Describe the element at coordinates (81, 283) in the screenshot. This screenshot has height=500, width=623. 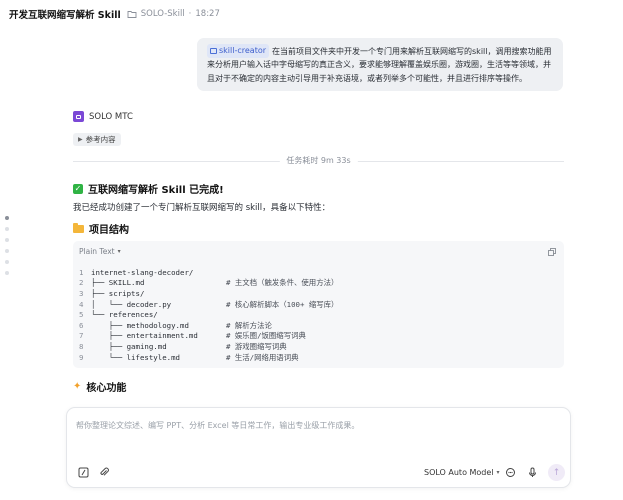
I see `line-number: 2` at that location.